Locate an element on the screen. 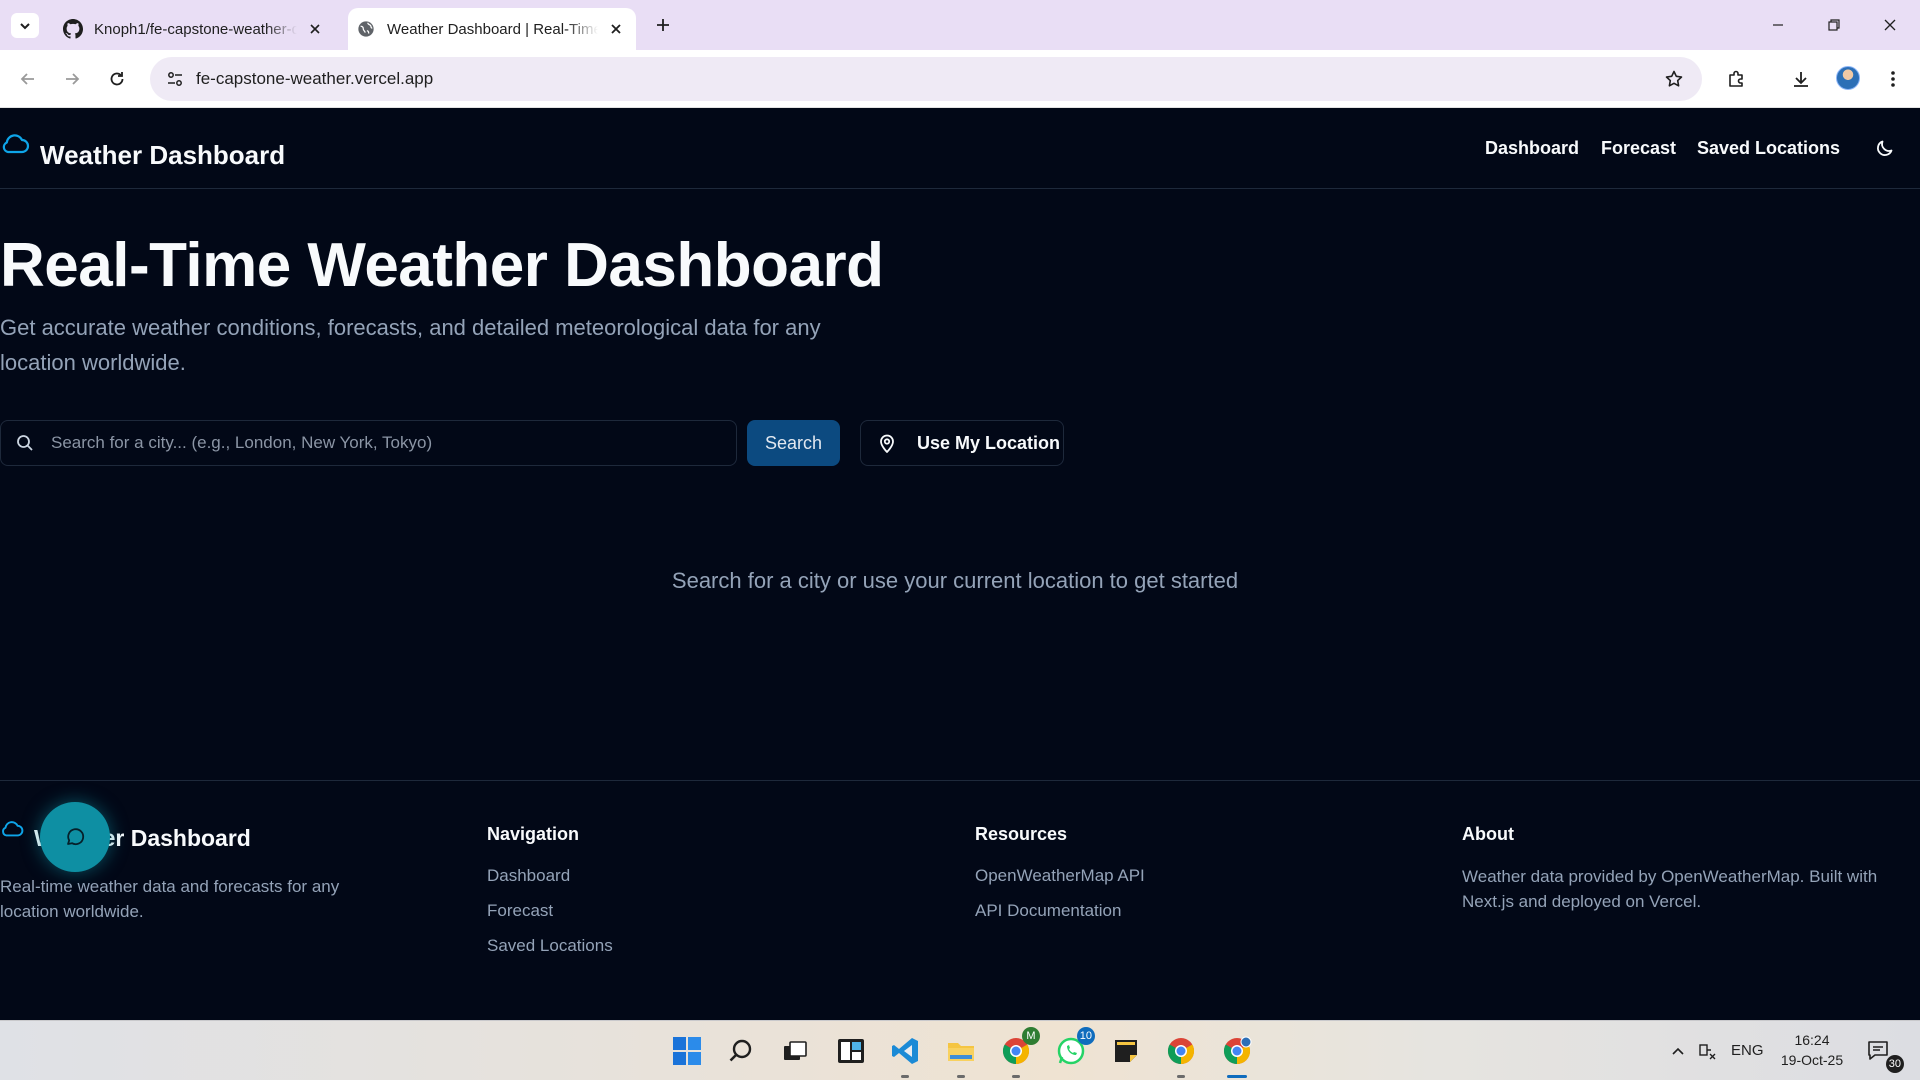  browser-tab-github: Knoph1/fe-capstone-weather-dashboard is located at coordinates (195, 29).